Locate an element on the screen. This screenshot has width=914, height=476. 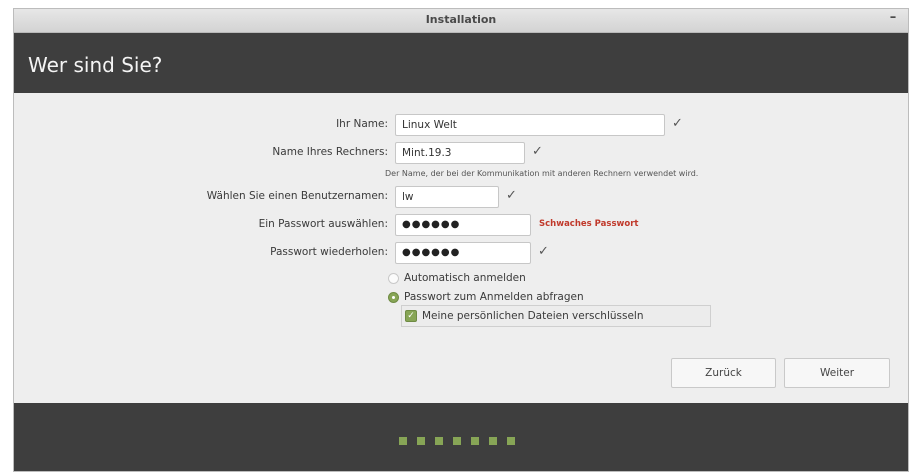
auto-login-radio: Automatisch anmelden is located at coordinates (457, 278).